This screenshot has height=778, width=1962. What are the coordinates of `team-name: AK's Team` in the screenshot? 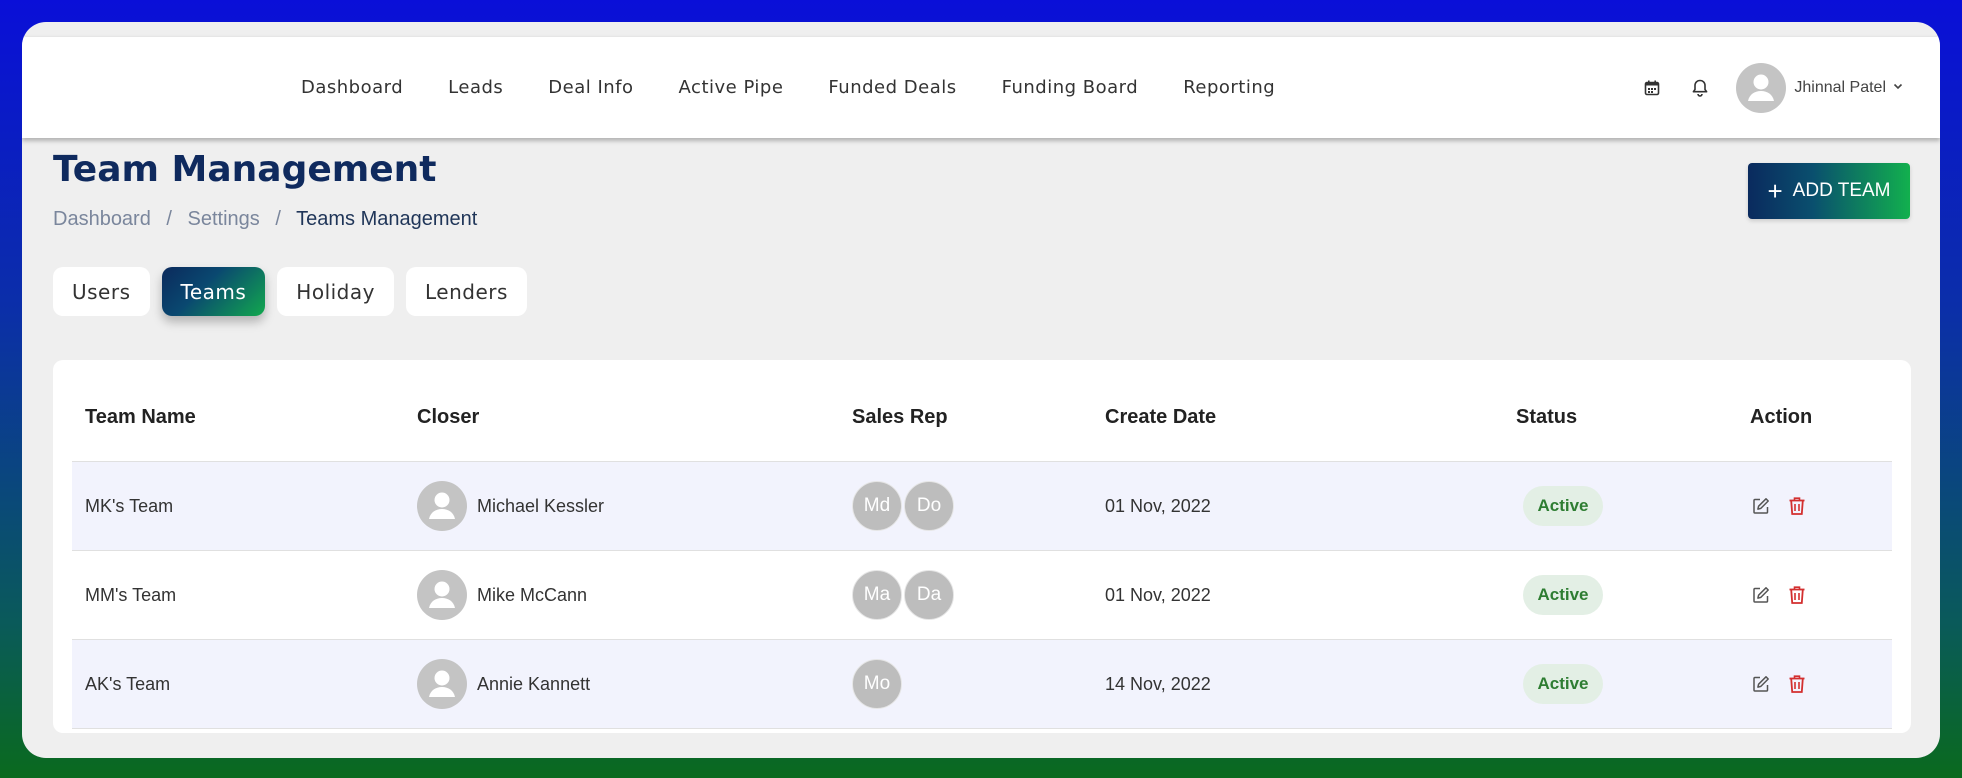 It's located at (128, 683).